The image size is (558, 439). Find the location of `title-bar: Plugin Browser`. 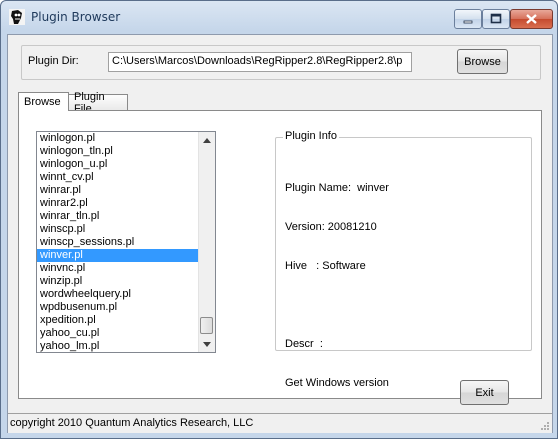

title-bar: Plugin Browser is located at coordinates (279, 18).